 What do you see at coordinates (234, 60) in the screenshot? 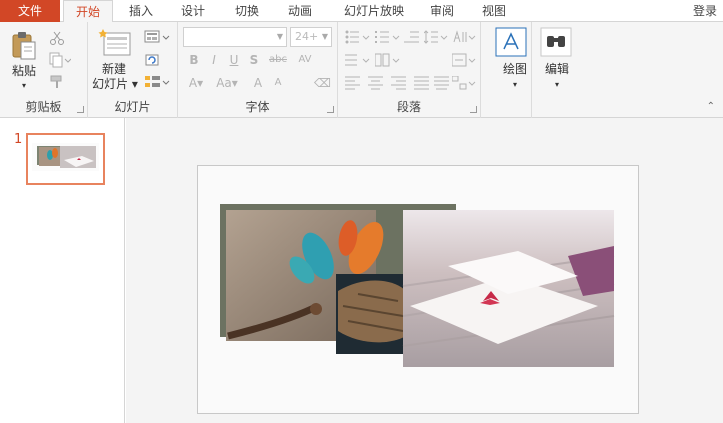
I see `underline-icon: U` at bounding box center [234, 60].